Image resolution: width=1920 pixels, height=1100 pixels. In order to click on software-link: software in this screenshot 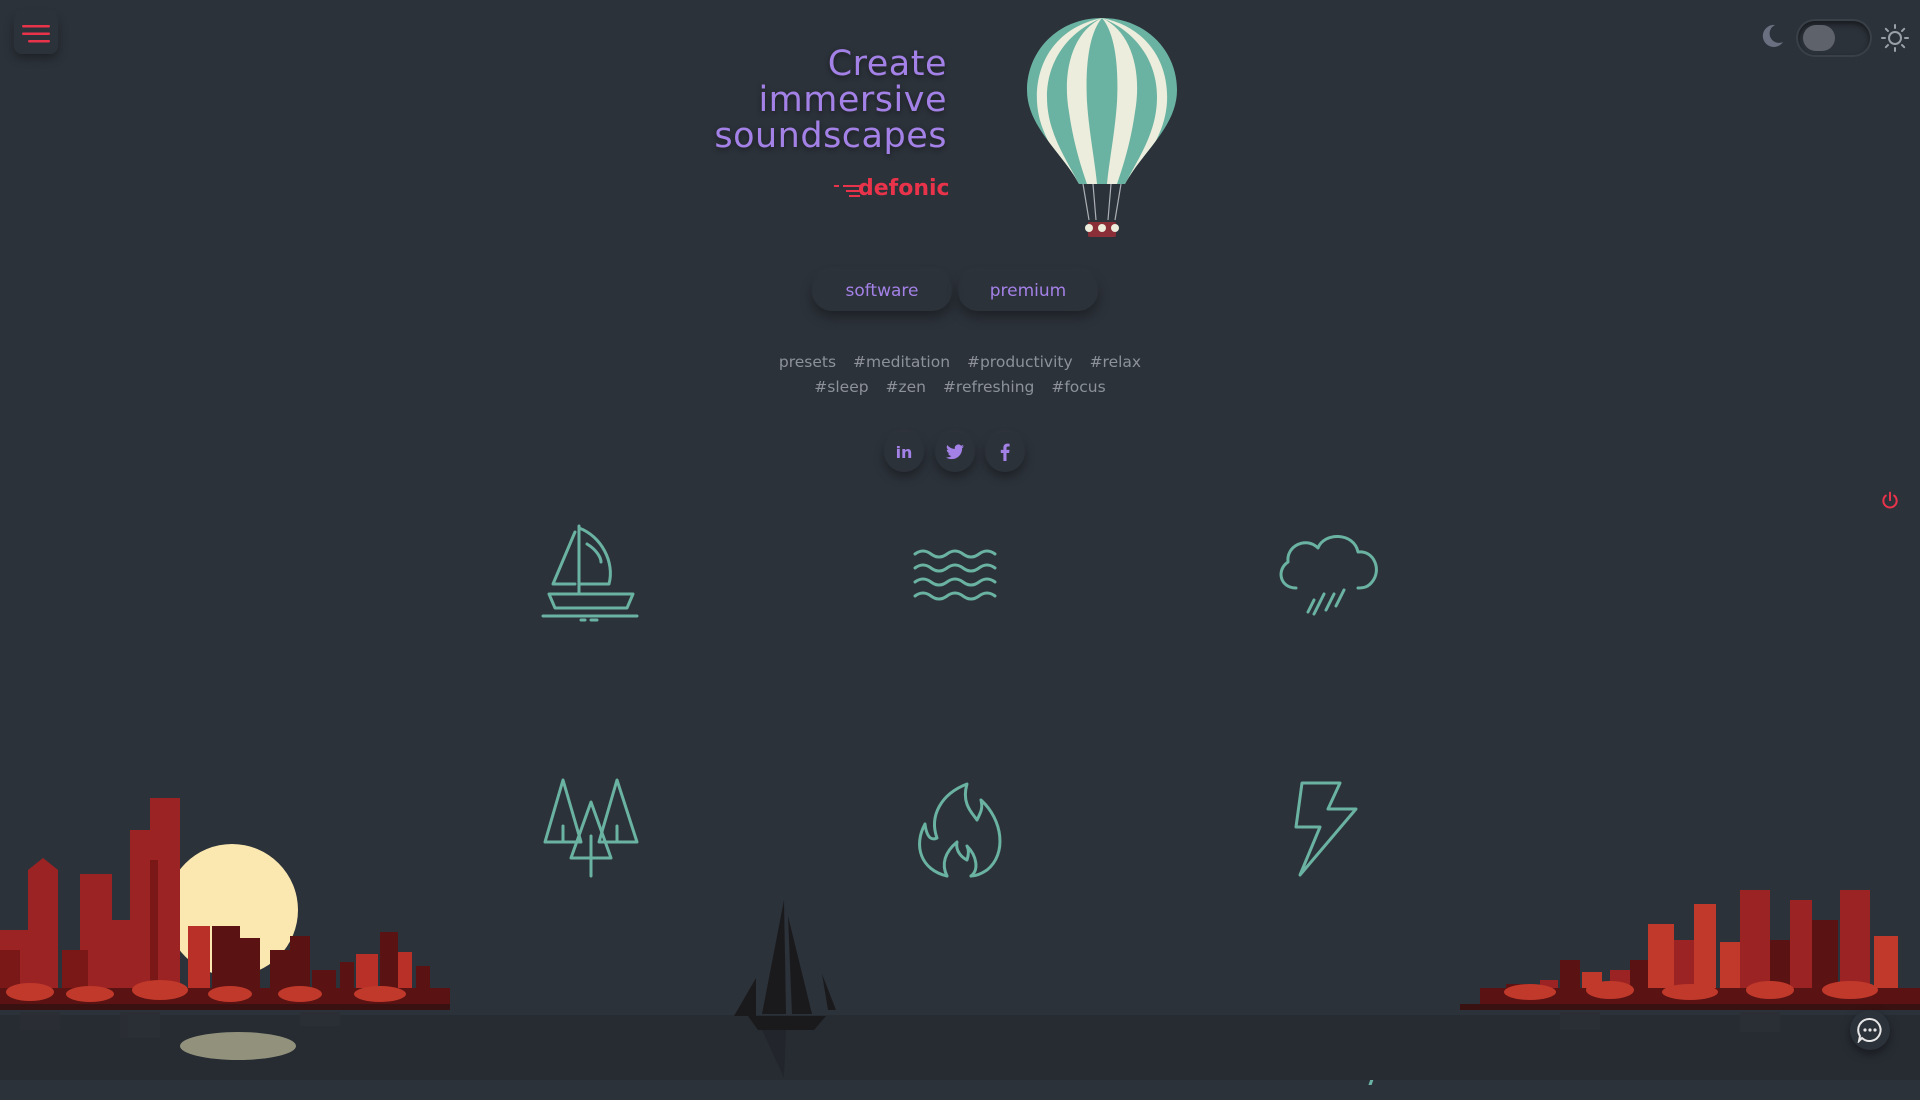, I will do `click(882, 291)`.